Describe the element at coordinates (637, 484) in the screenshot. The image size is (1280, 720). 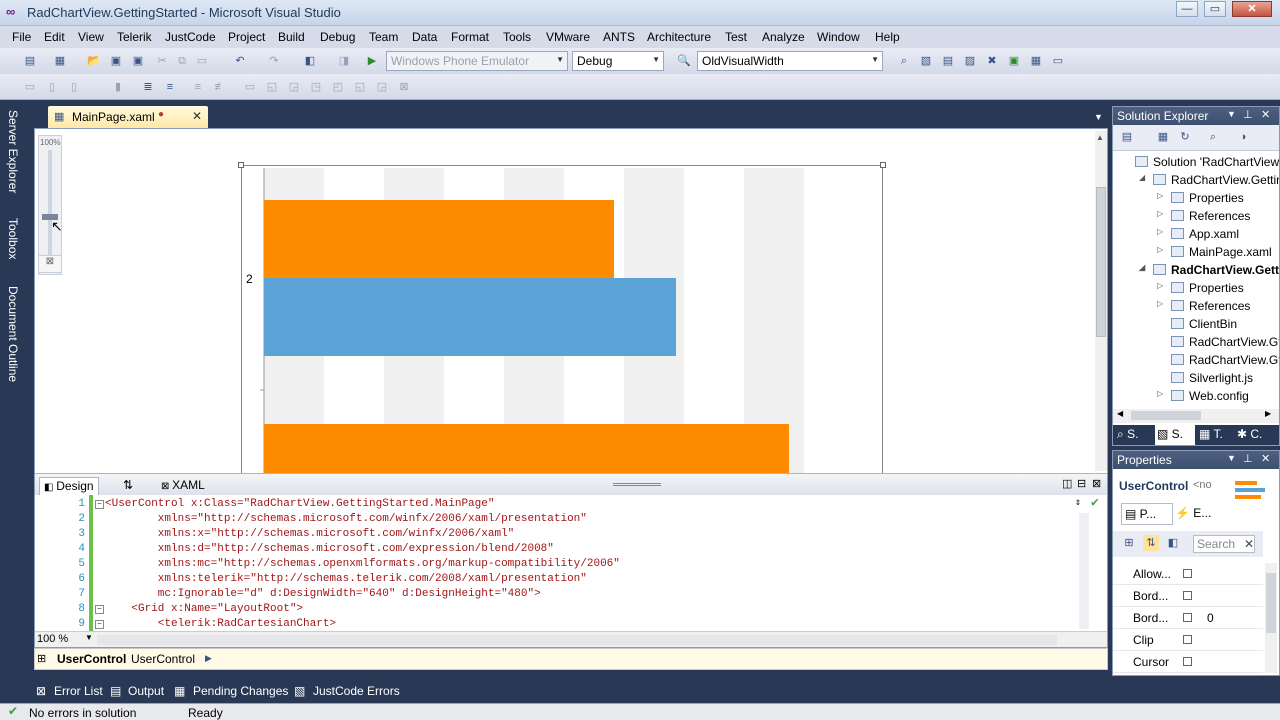
I see `splitter-grip` at that location.